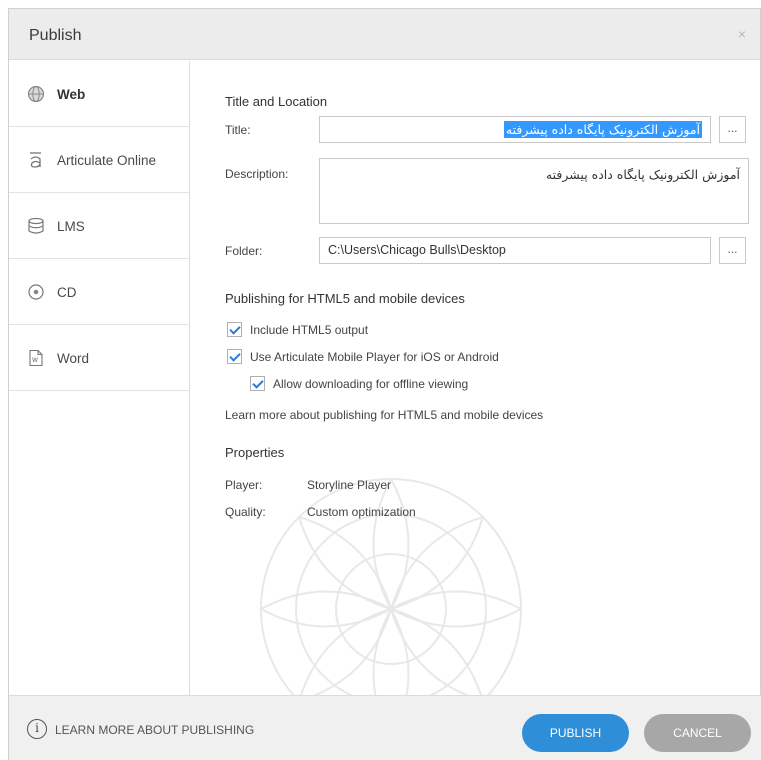 The height and width of the screenshot is (760, 761). Describe the element at coordinates (575, 733) in the screenshot. I see `publish-button: PUBLISH` at that location.